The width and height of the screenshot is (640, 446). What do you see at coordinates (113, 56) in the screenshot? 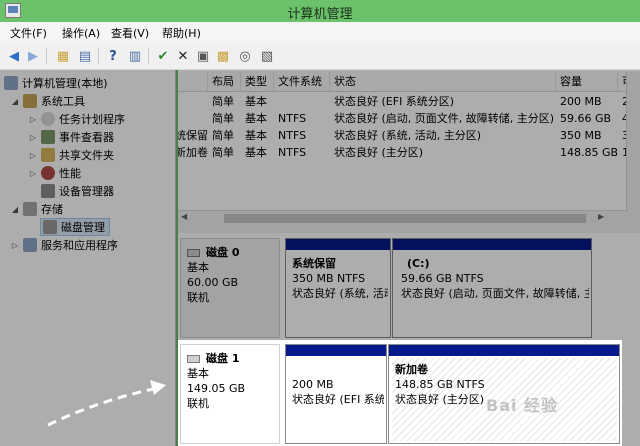
I see `help-icon: ?` at bounding box center [113, 56].